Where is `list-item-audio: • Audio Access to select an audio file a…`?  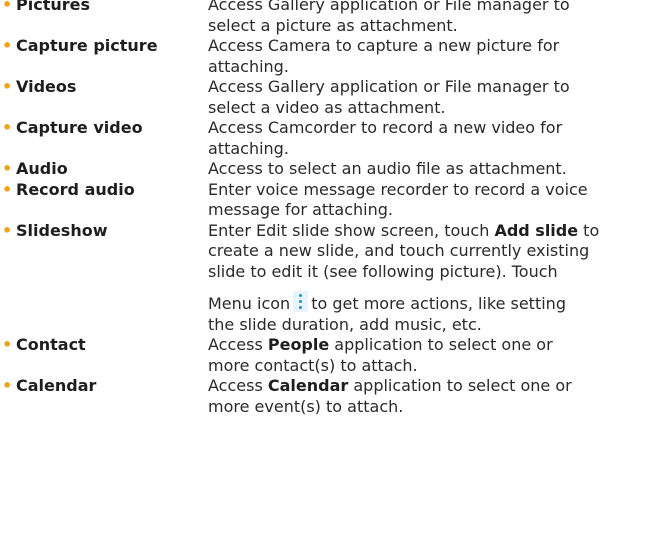
list-item-audio: • Audio Access to select an audio file a… is located at coordinates (325, 169).